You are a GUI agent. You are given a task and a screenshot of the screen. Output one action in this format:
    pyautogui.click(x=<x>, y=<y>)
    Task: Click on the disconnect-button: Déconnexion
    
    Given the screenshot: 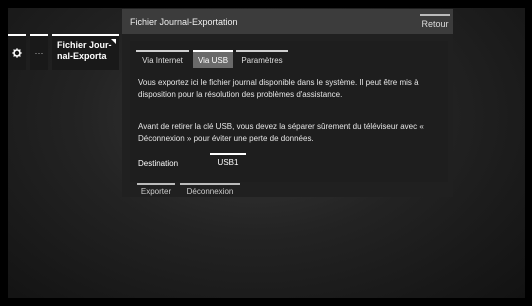 What is the action you would take?
    pyautogui.click(x=210, y=190)
    